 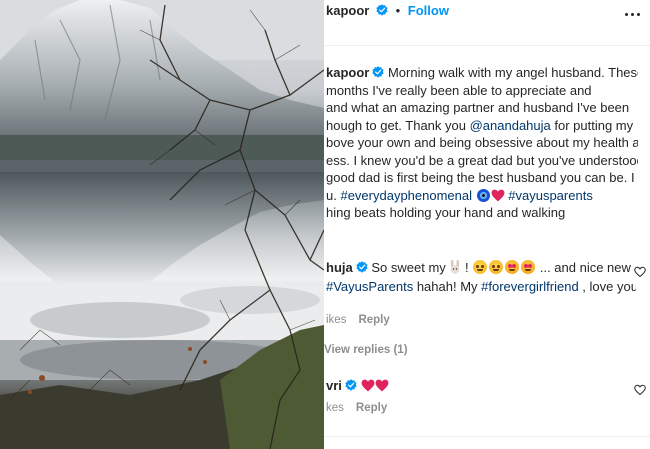 I want to click on hashtag-link: #forevergirlfriend, so click(x=530, y=286).